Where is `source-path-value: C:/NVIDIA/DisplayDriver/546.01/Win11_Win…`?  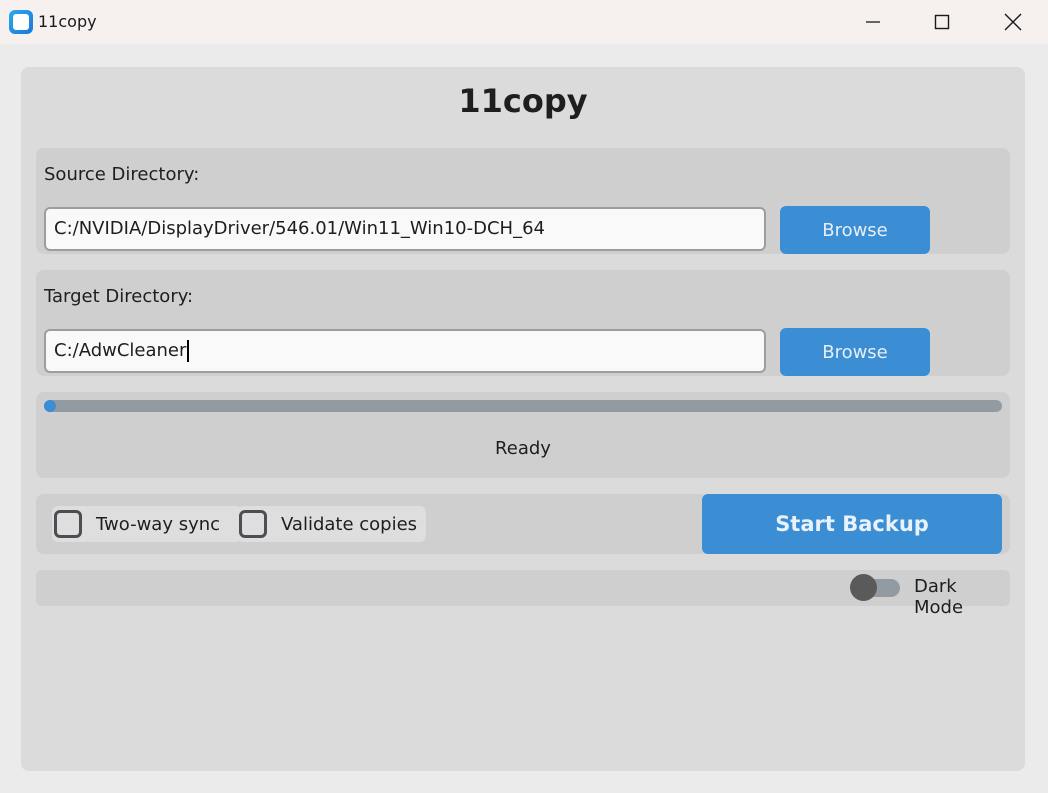
source-path-value: C:/NVIDIA/DisplayDriver/546.01/Win11_Win… is located at coordinates (299, 228).